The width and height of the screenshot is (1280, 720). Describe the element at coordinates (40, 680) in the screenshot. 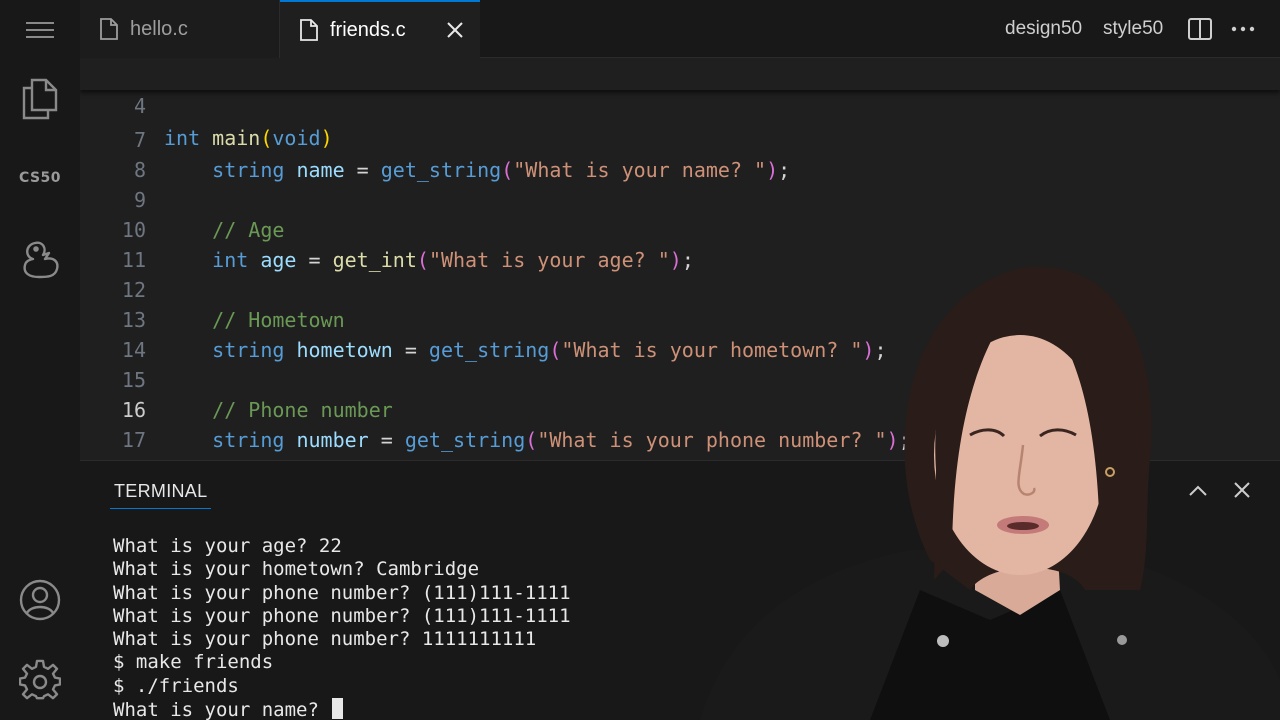

I see `settings-gear-icon` at that location.